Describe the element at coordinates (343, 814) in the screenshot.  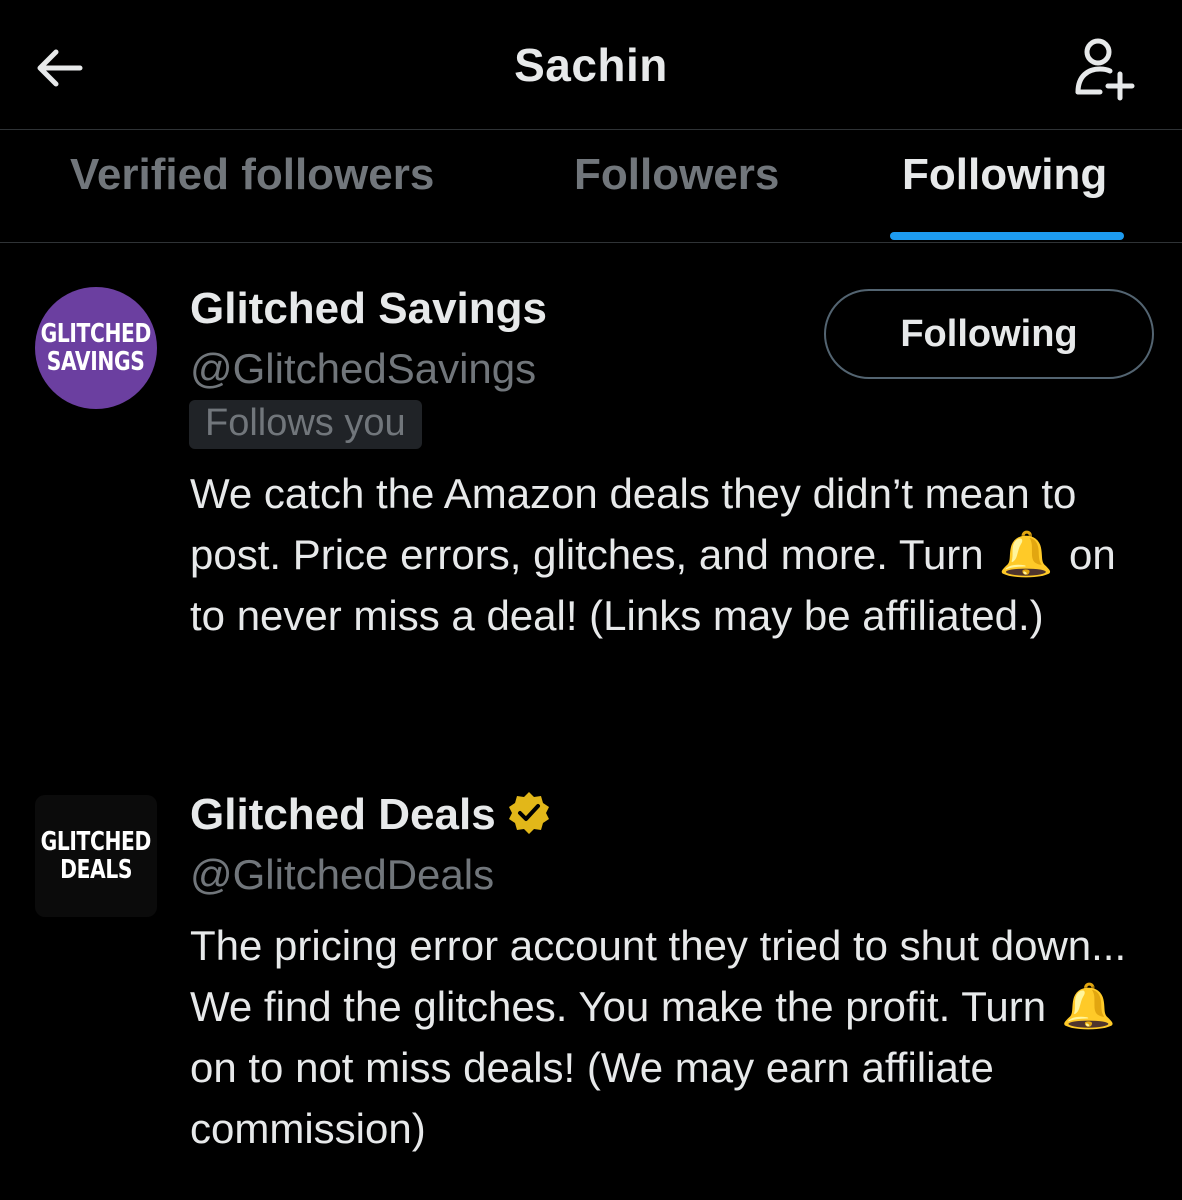
I see `account-name-text: Glitched Deals` at that location.